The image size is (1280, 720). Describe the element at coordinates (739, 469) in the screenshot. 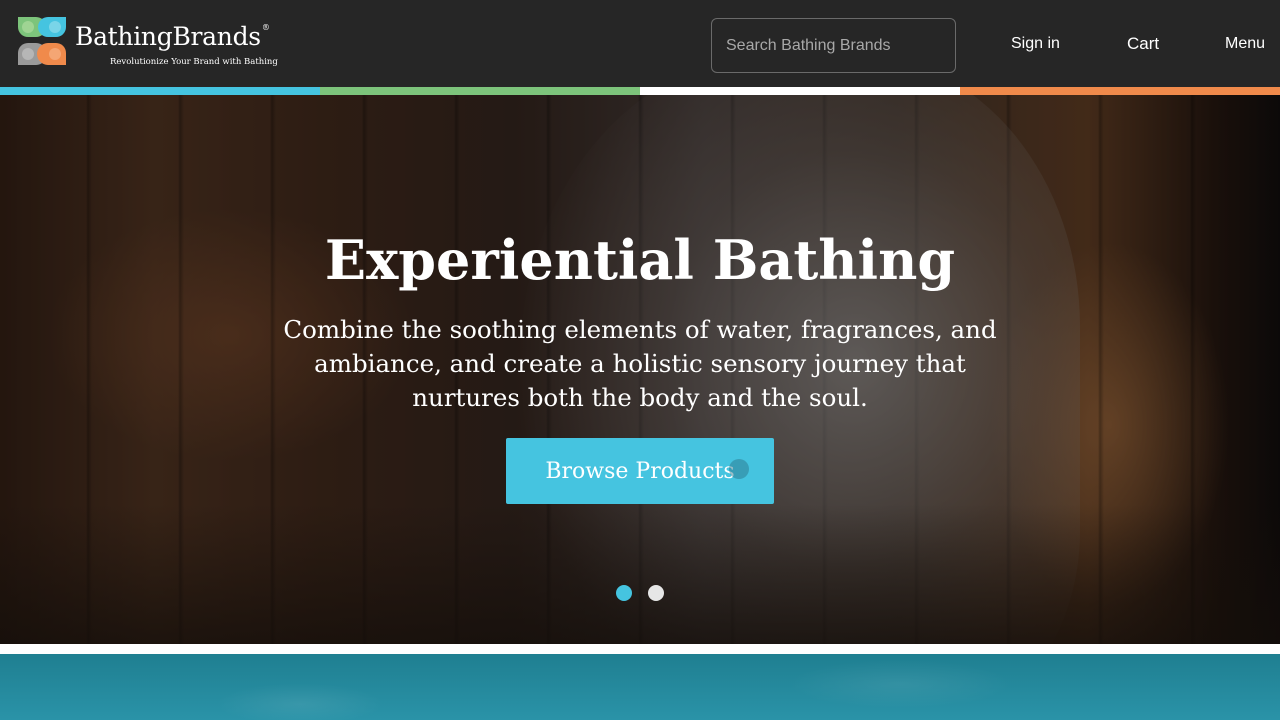

I see `click-ripple-indicator` at that location.